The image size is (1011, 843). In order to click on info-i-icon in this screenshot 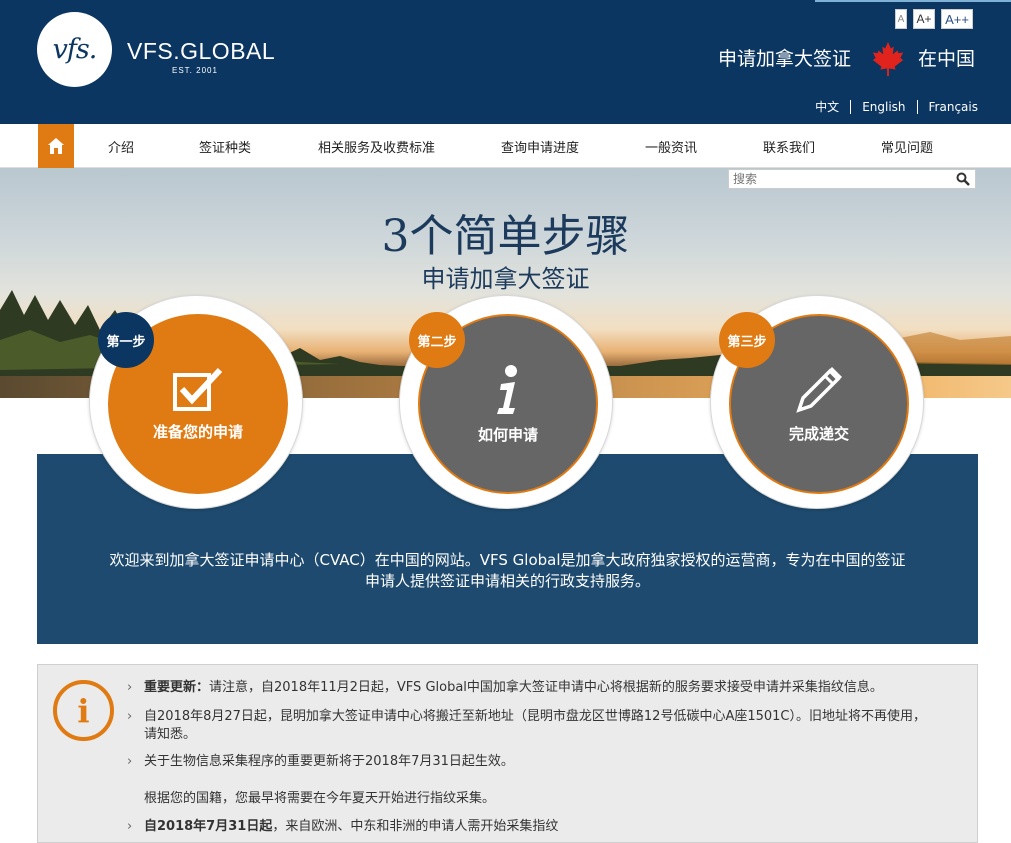, I will do `click(507, 389)`.